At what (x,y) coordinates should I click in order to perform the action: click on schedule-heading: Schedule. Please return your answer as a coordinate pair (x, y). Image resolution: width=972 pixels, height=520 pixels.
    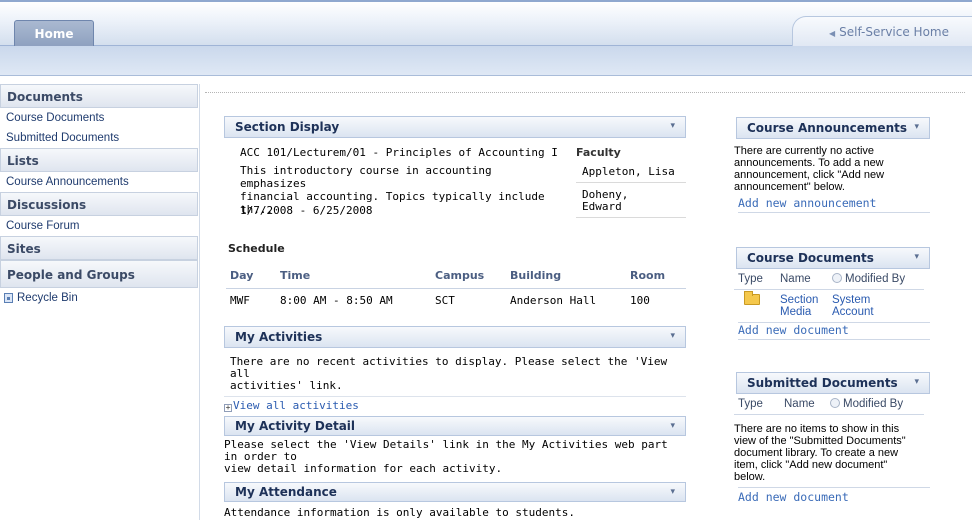
    Looking at the image, I should click on (256, 248).